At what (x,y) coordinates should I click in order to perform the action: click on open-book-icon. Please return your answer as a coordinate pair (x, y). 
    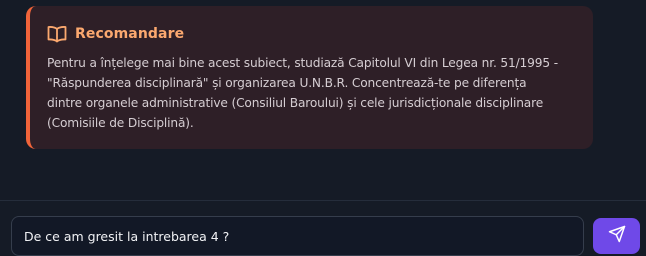
    Looking at the image, I should click on (57, 34).